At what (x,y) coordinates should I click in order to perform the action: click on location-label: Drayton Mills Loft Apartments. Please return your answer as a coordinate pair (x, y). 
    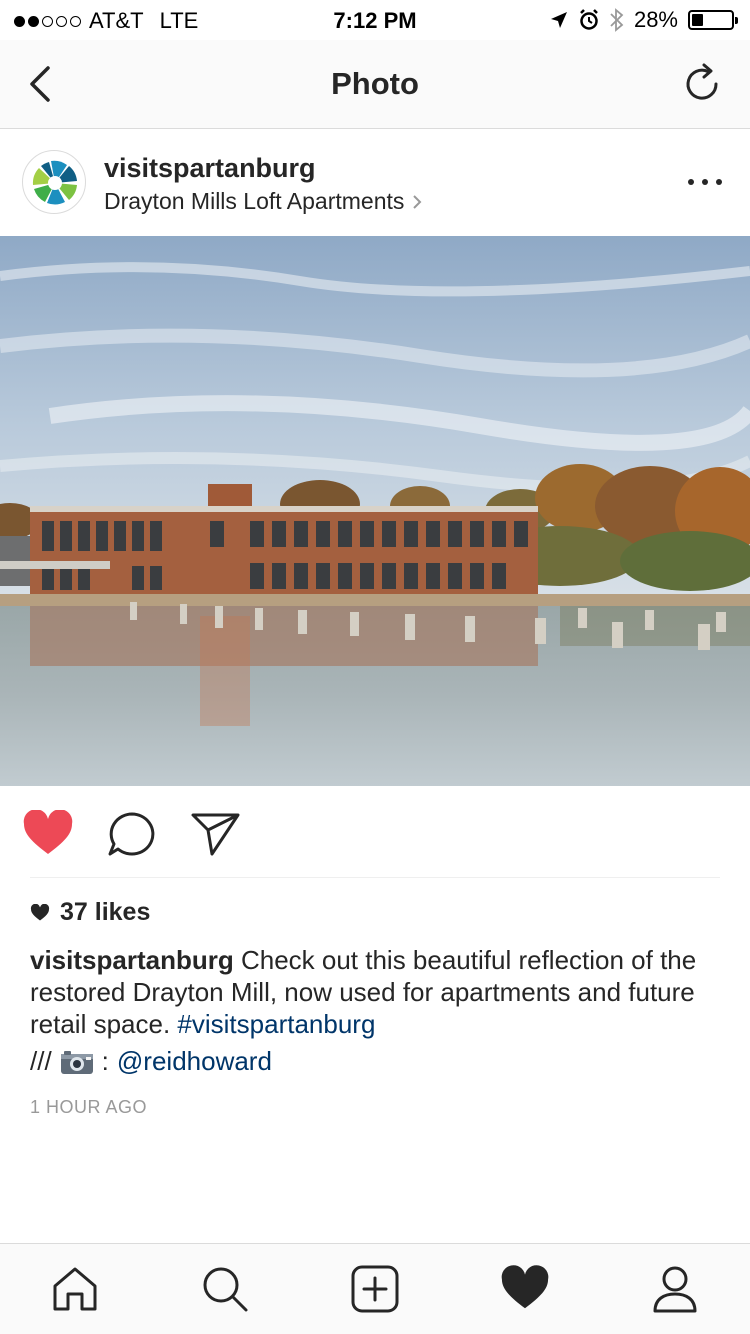
    Looking at the image, I should click on (254, 201).